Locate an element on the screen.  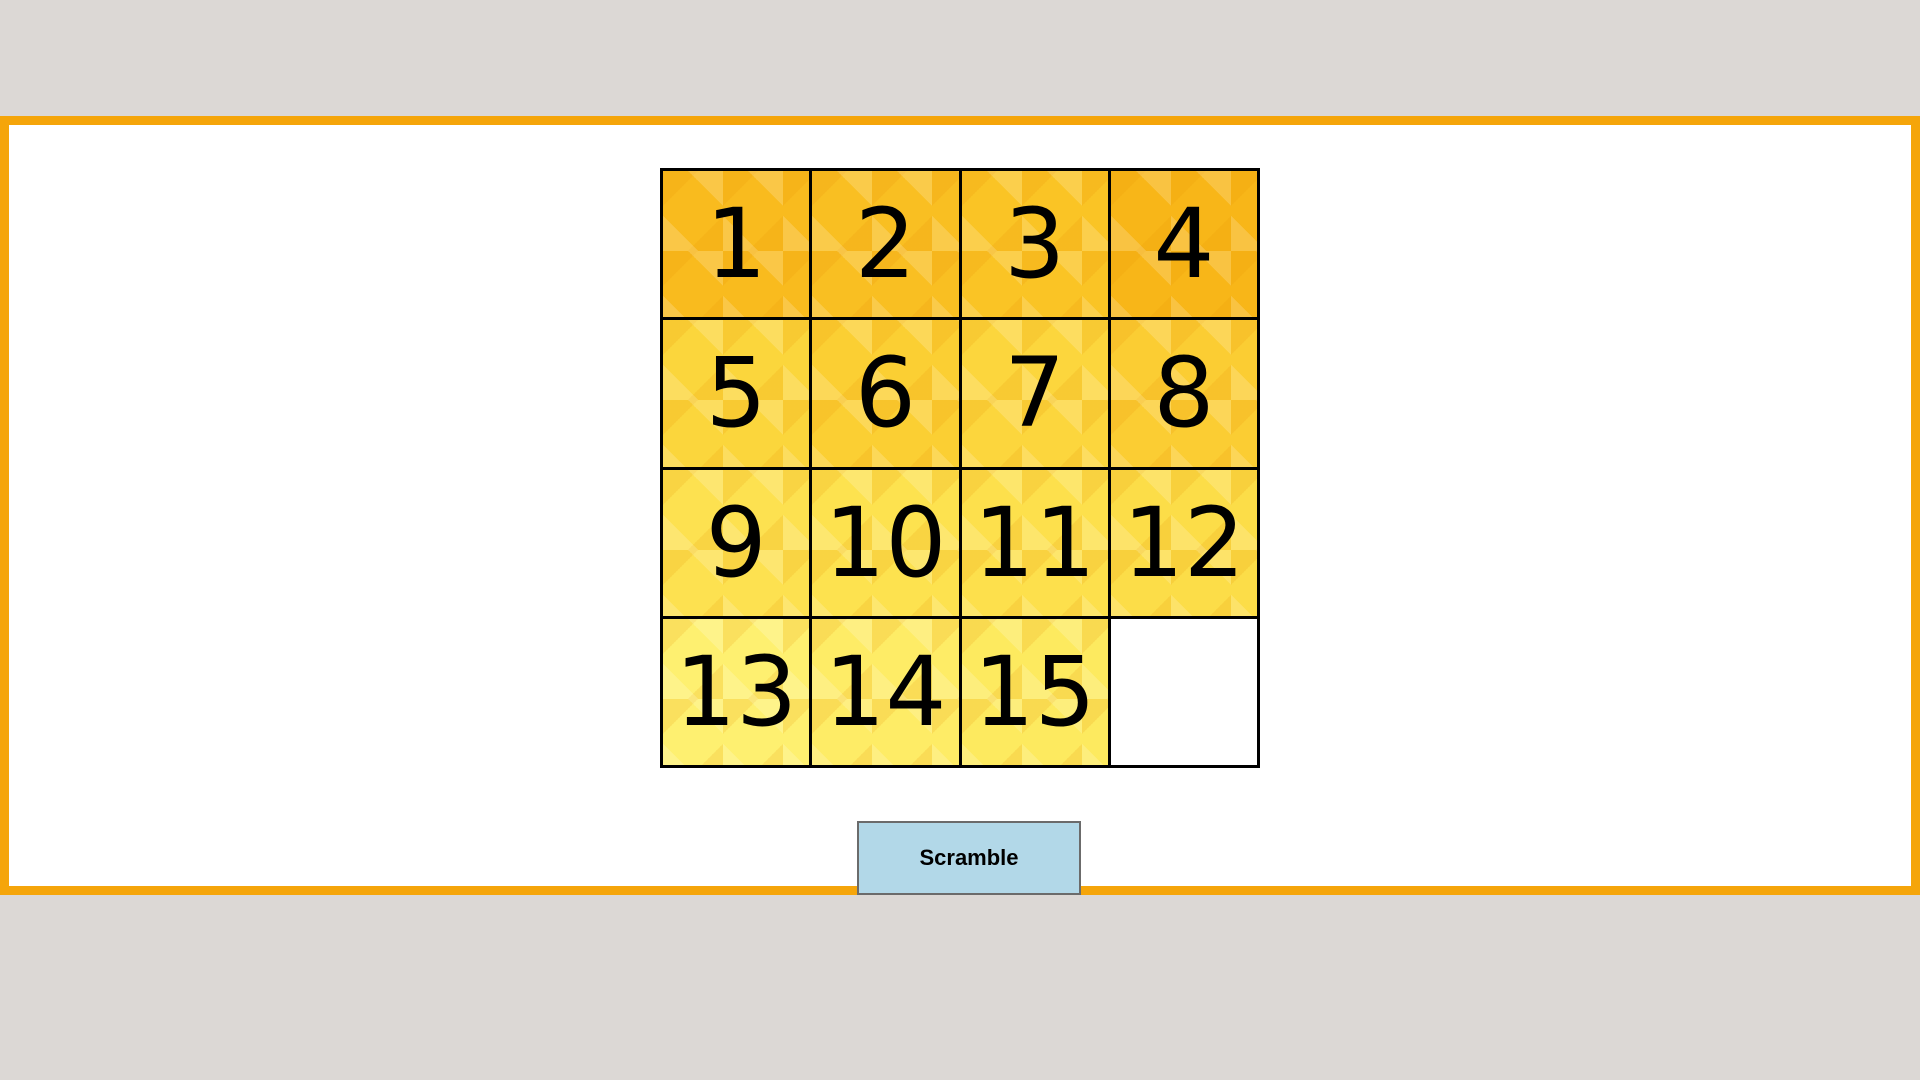
tile-label: 10 is located at coordinates (885, 542).